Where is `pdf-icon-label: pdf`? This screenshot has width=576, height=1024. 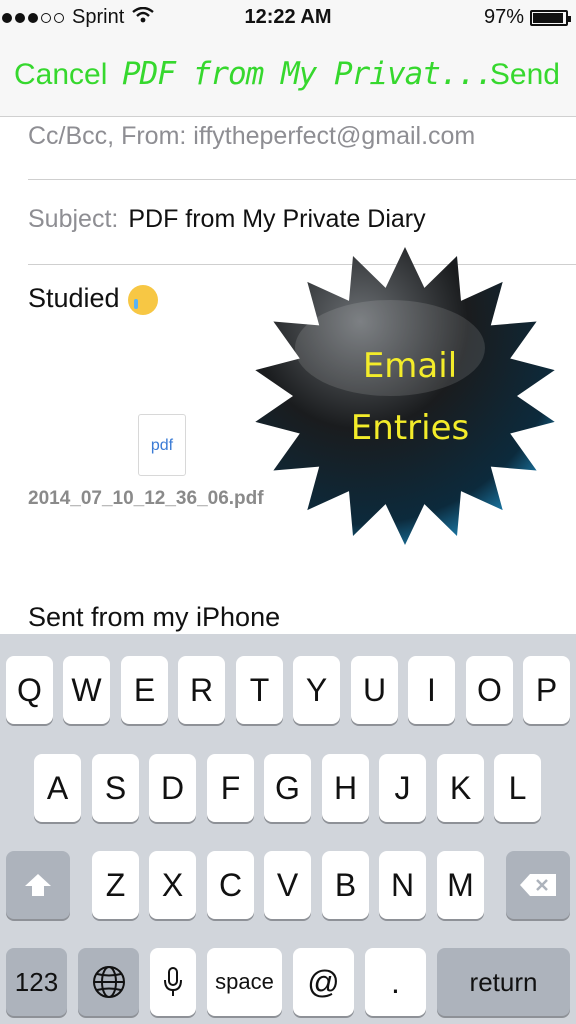
pdf-icon-label: pdf is located at coordinates (162, 445).